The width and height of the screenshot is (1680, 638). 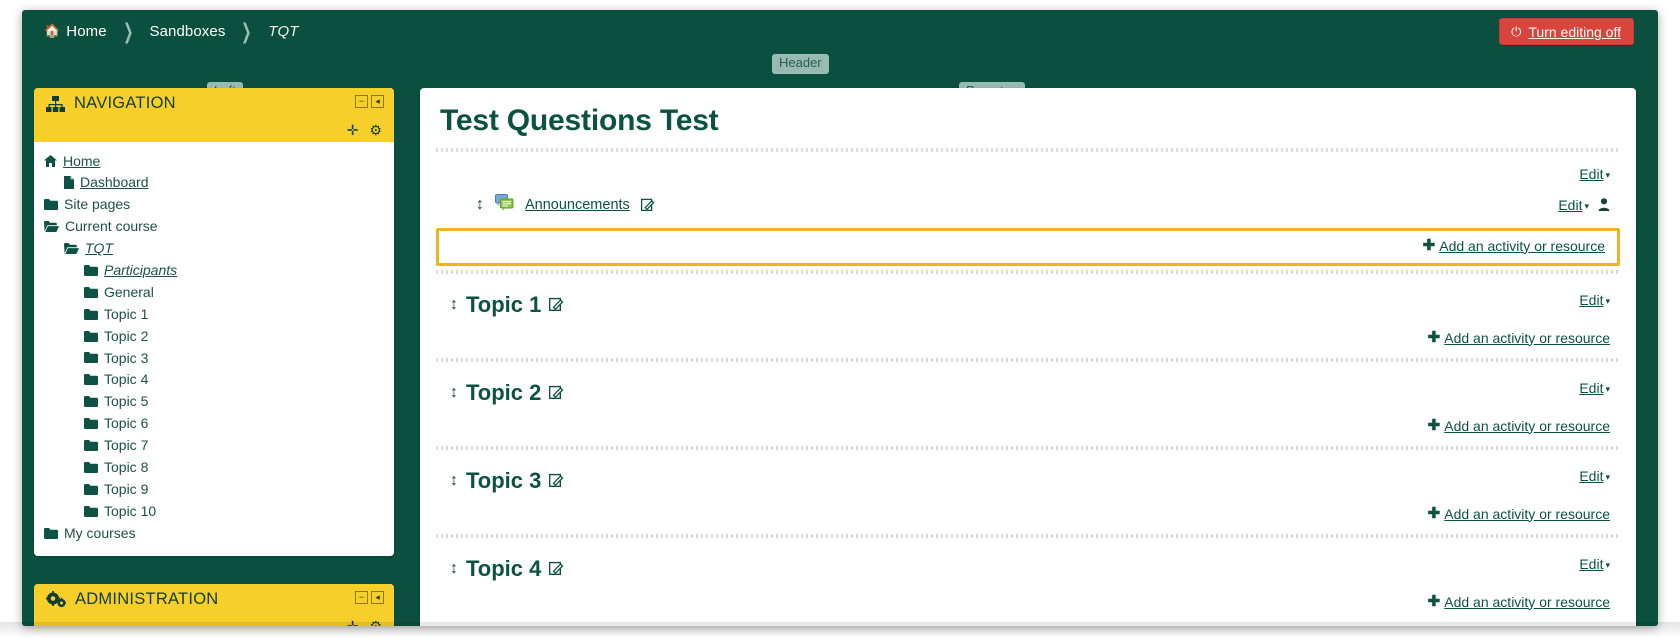 I want to click on nav-tree-item: Site pages, so click(x=214, y=205).